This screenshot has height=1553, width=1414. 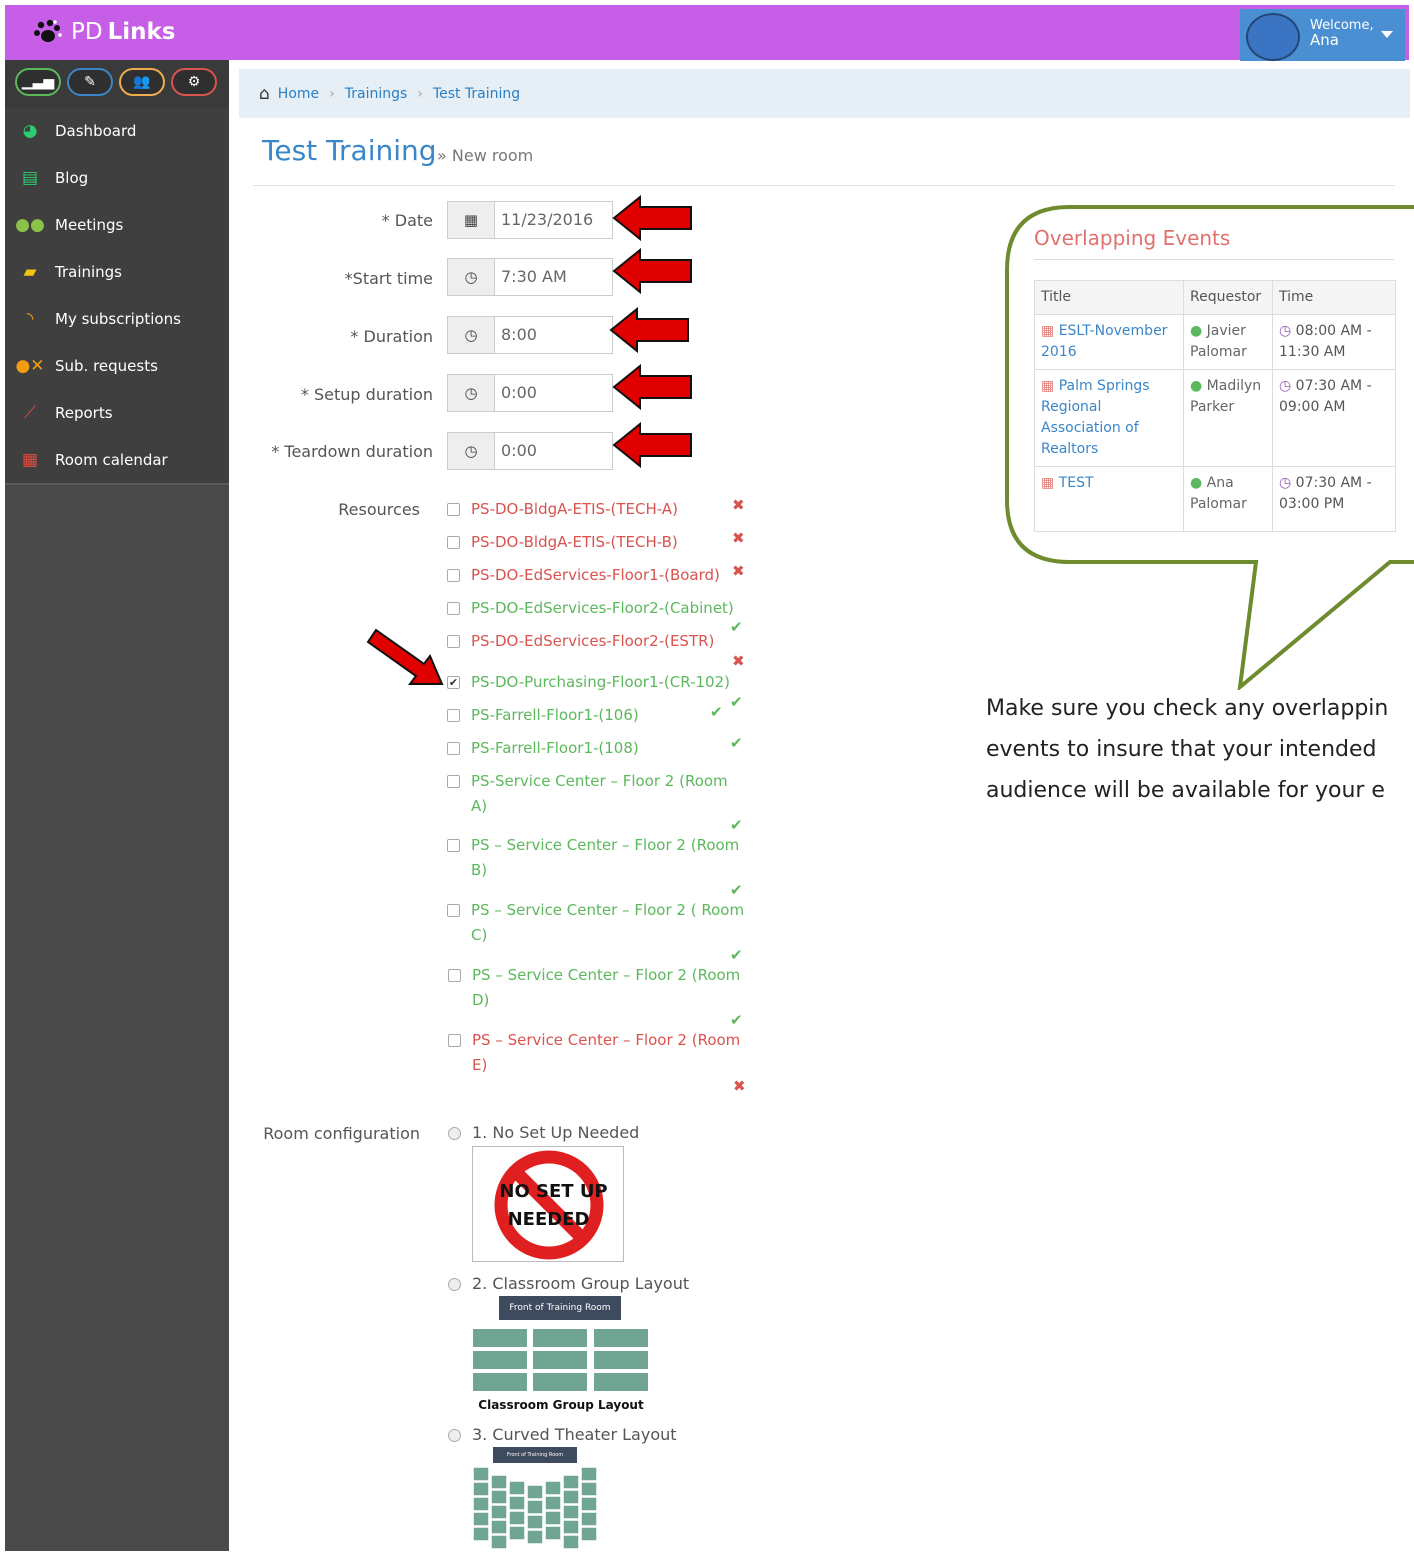 What do you see at coordinates (117, 412) in the screenshot?
I see `sidebar-item-reports: ⟋ Reports` at bounding box center [117, 412].